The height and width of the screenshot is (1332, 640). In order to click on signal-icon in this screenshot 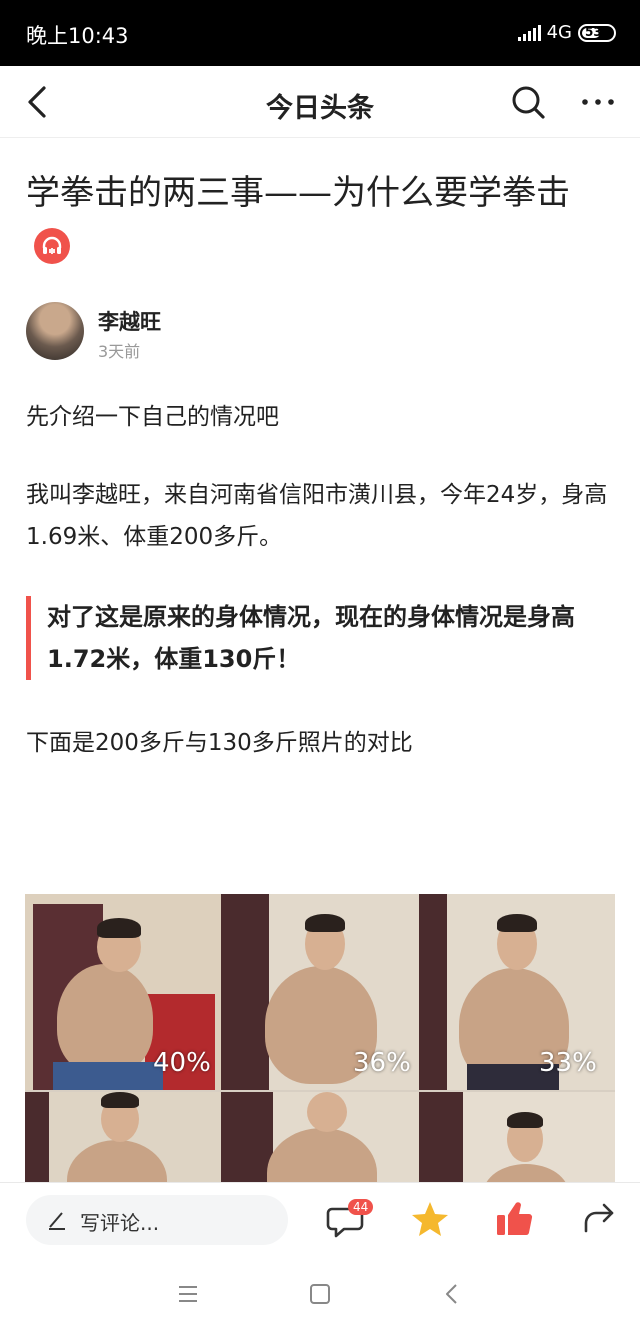, I will do `click(529, 32)`.